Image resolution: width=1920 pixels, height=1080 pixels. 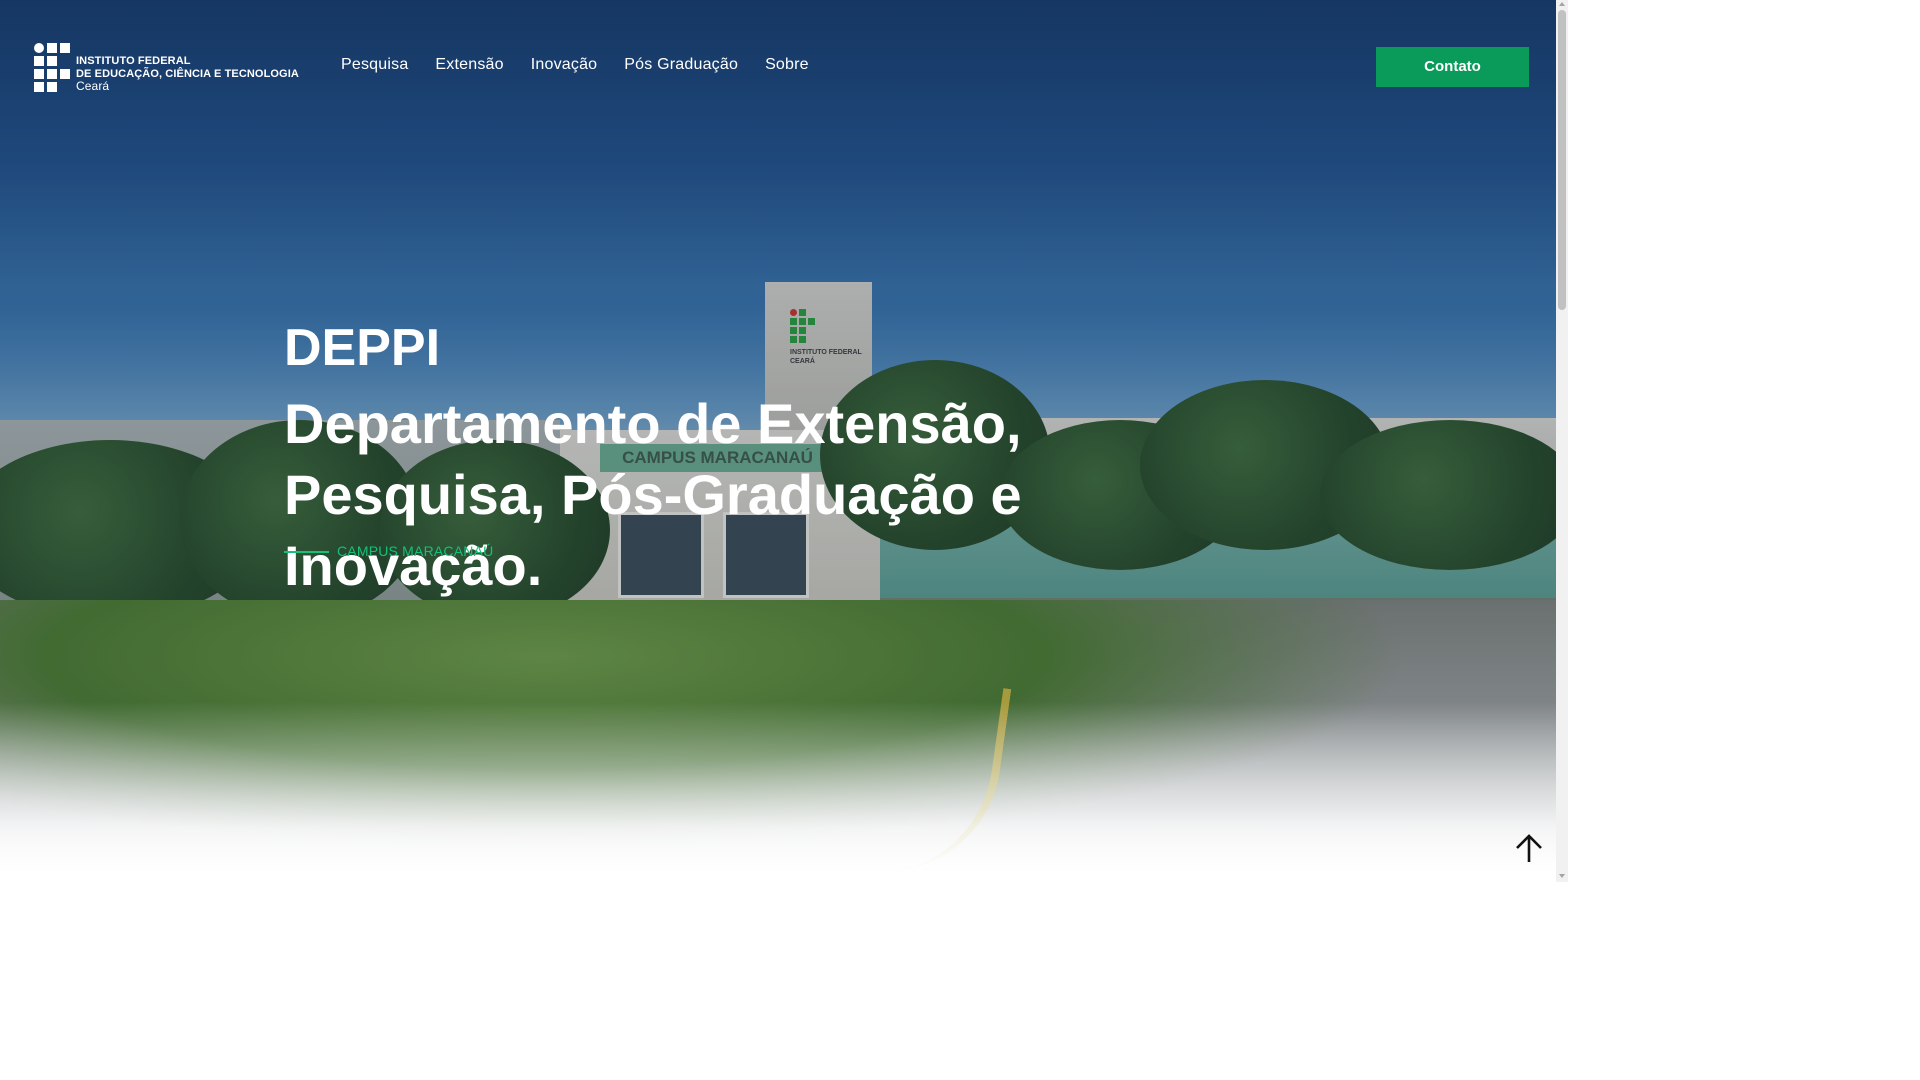 I want to click on back-to-top-button, so click(x=1529, y=849).